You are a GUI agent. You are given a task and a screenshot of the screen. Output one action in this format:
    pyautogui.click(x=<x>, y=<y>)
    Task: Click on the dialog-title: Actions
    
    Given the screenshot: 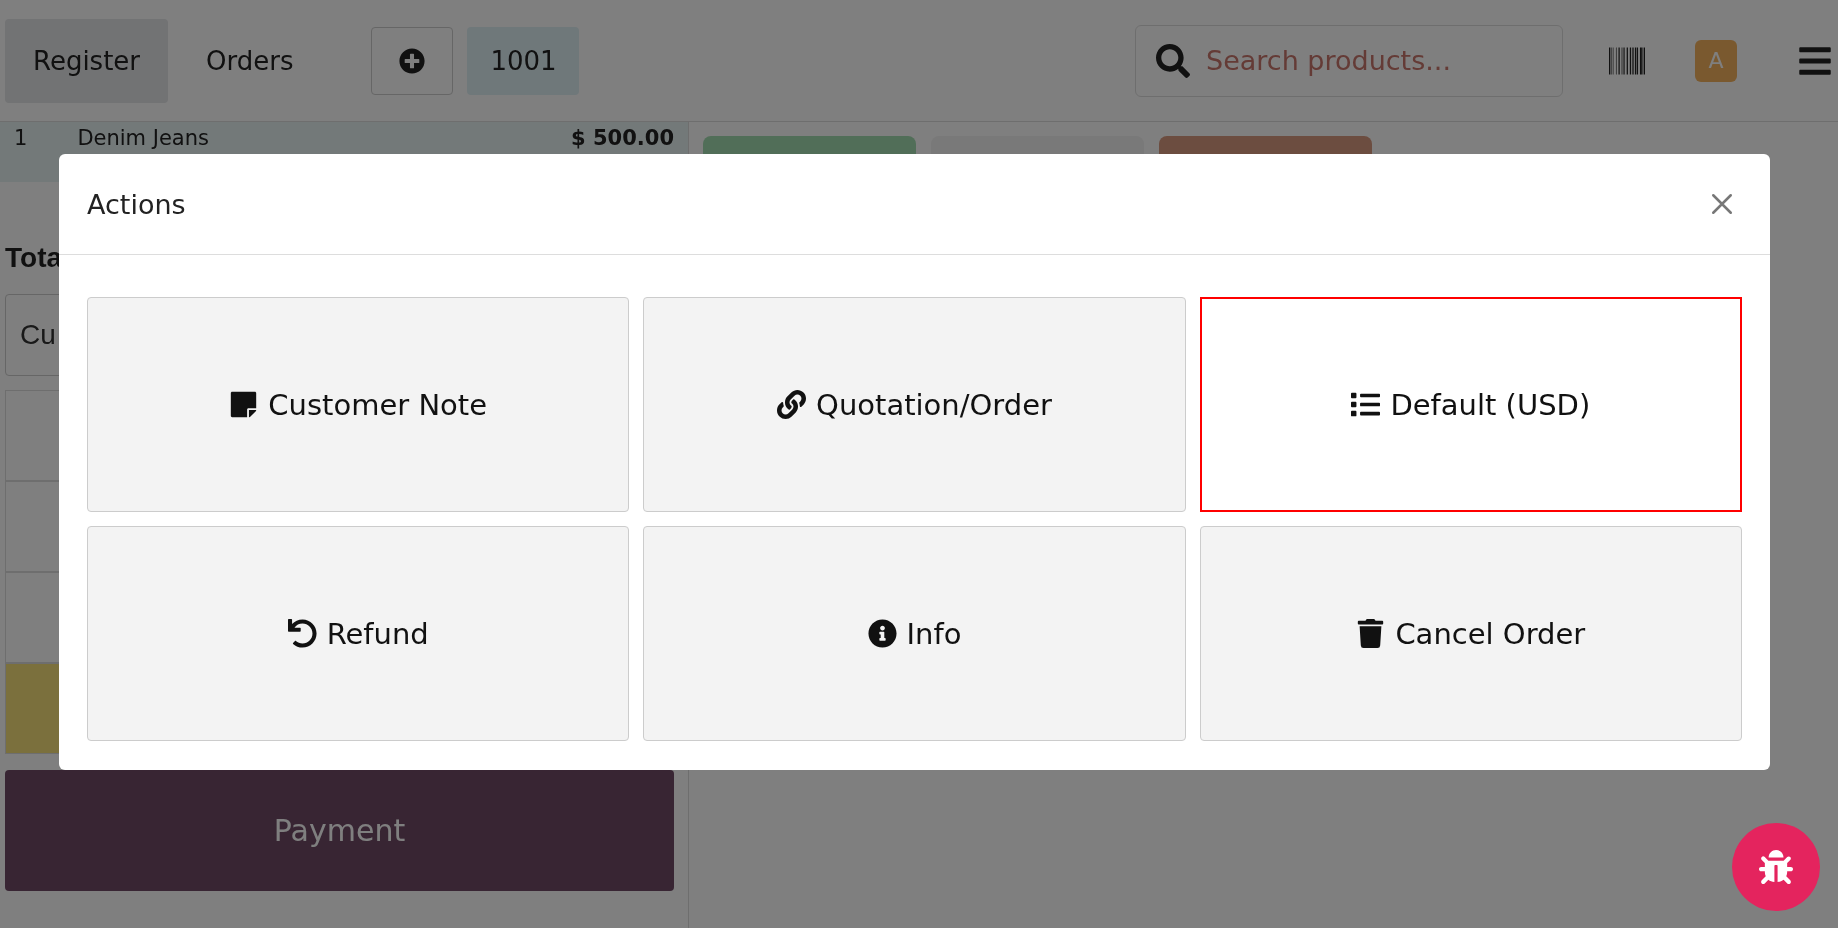 What is the action you would take?
    pyautogui.click(x=136, y=204)
    